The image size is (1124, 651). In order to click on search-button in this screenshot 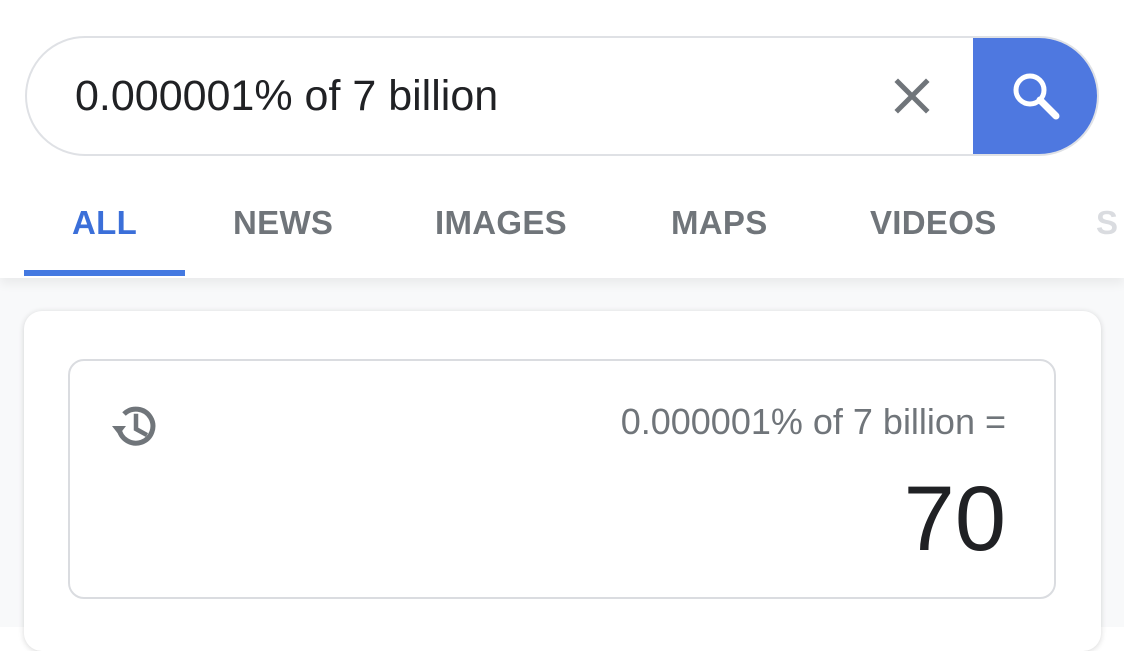, I will do `click(1035, 96)`.